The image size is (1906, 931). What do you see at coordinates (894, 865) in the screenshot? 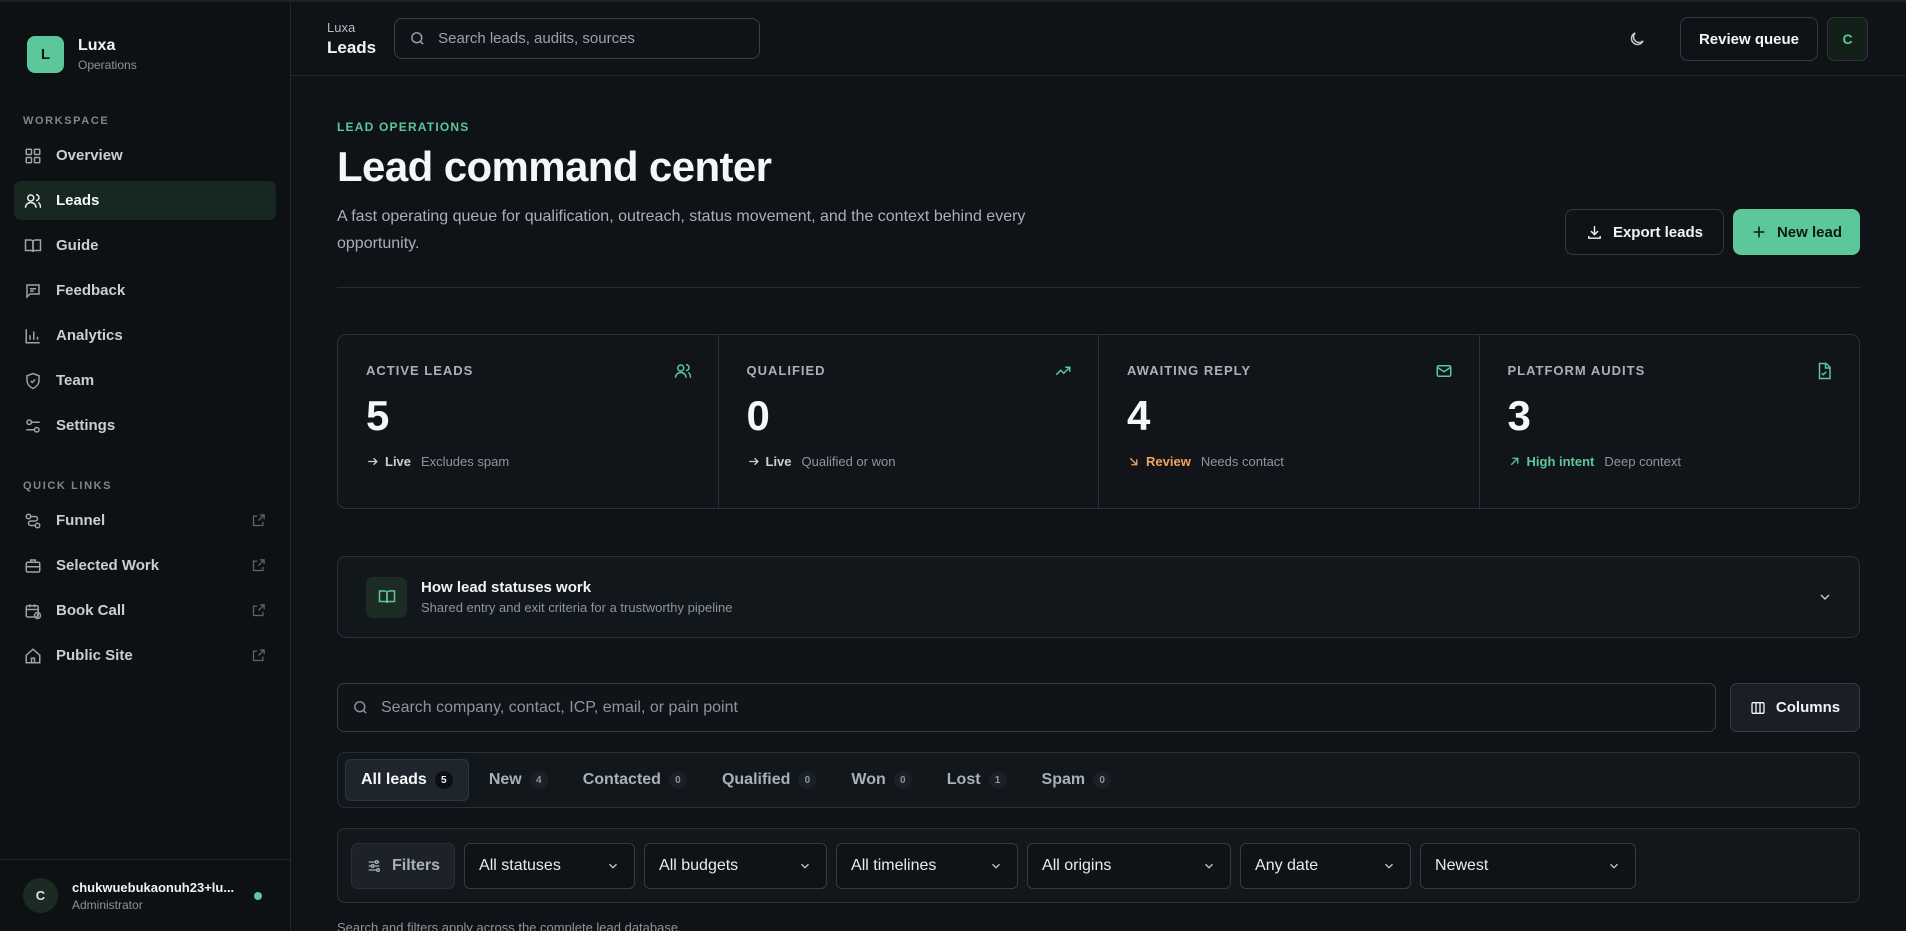
I see `select-value: All timelines` at bounding box center [894, 865].